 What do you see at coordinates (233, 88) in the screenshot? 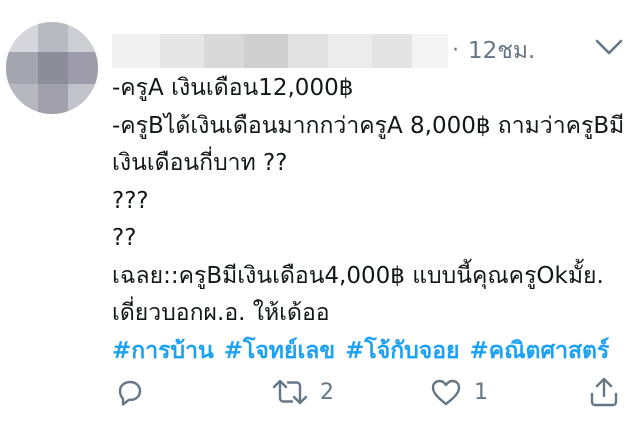
I see `tweet-line: -ครูA เงินเดือน12,000฿` at bounding box center [233, 88].